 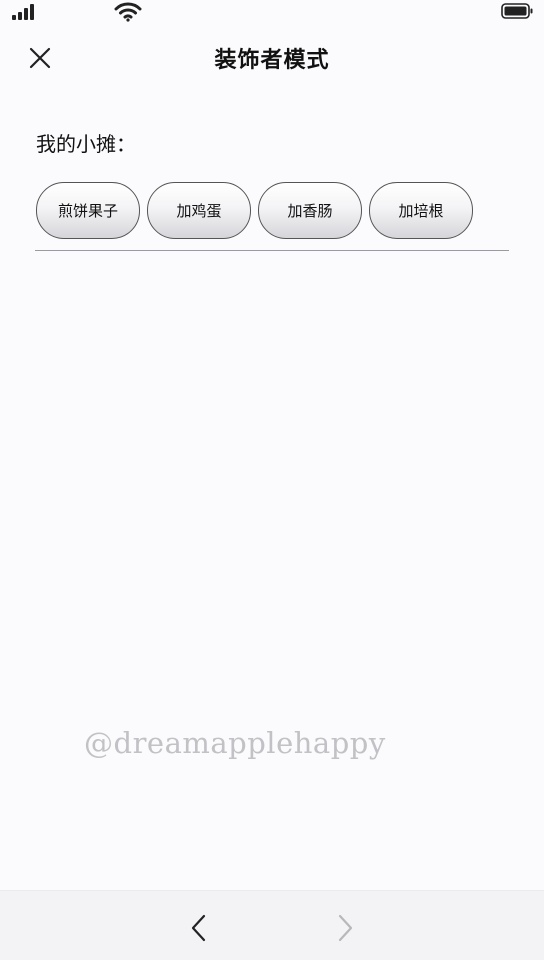 I want to click on chevron-left-icon, so click(x=198, y=928).